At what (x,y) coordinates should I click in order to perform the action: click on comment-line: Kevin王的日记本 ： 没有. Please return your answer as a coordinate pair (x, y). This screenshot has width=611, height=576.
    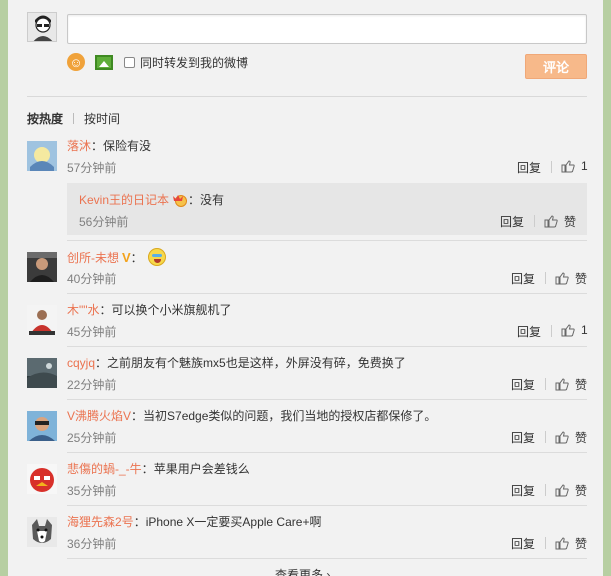
    Looking at the image, I should click on (151, 199).